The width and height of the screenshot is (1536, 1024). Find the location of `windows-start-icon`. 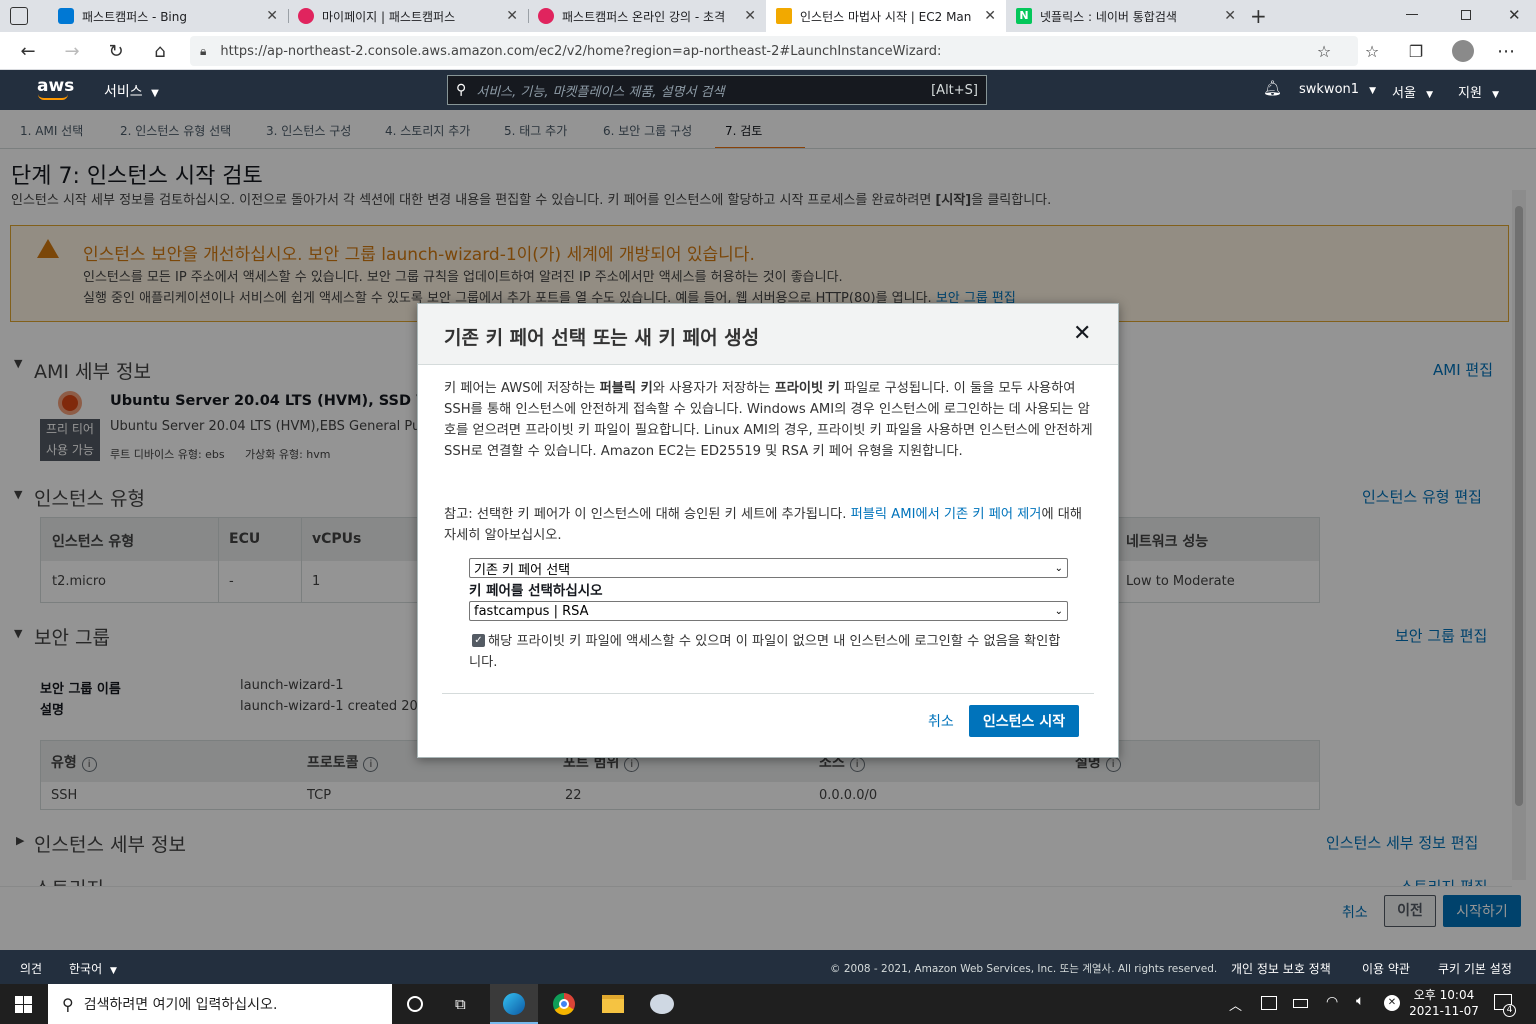

windows-start-icon is located at coordinates (23, 1004).